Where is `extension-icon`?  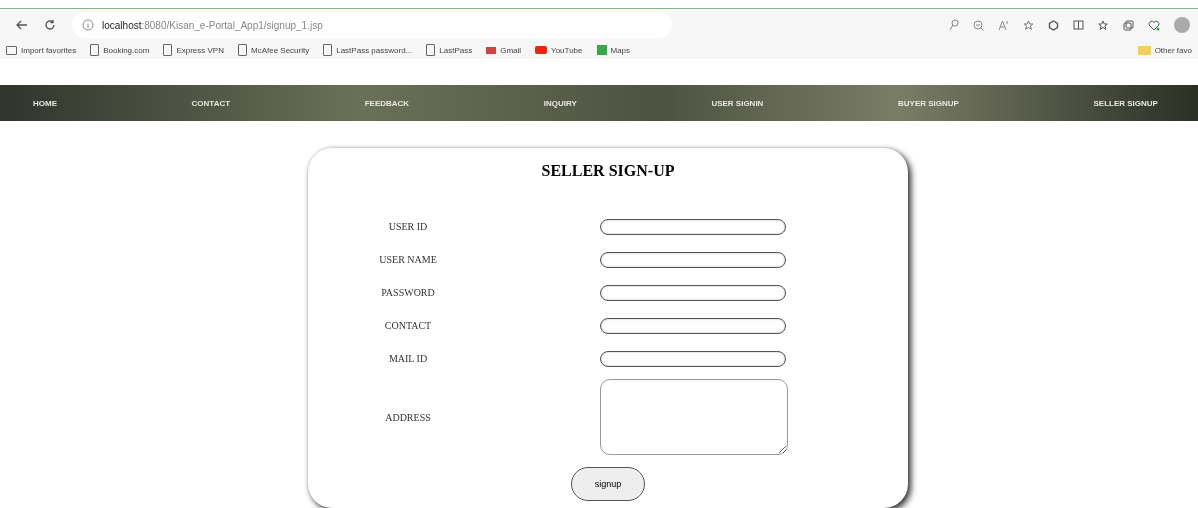 extension-icon is located at coordinates (1053, 25).